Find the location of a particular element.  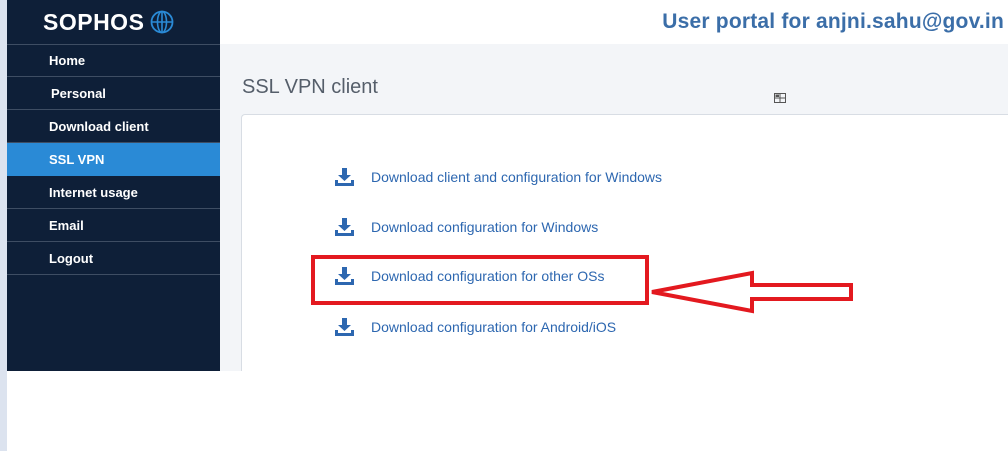

globe-icon is located at coordinates (162, 22).